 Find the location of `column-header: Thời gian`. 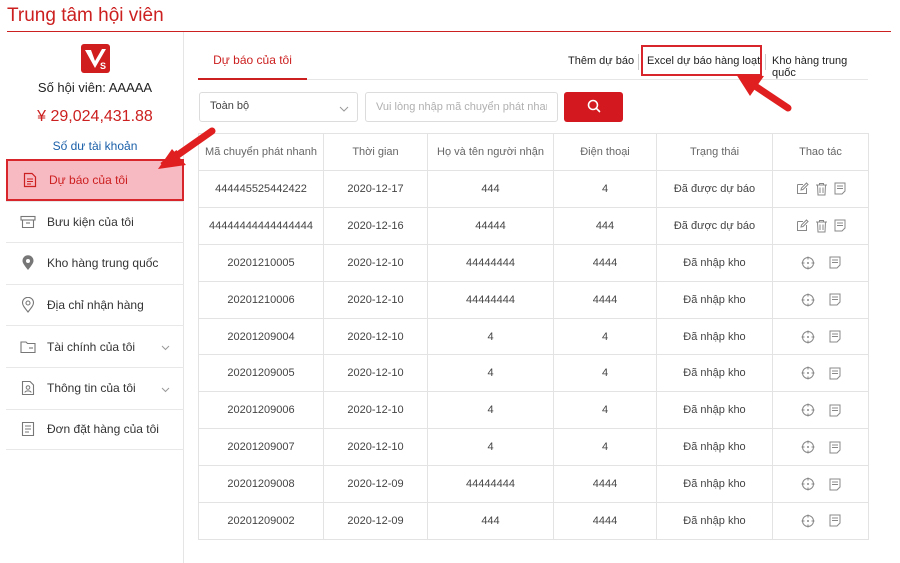

column-header: Thời gian is located at coordinates (375, 152).